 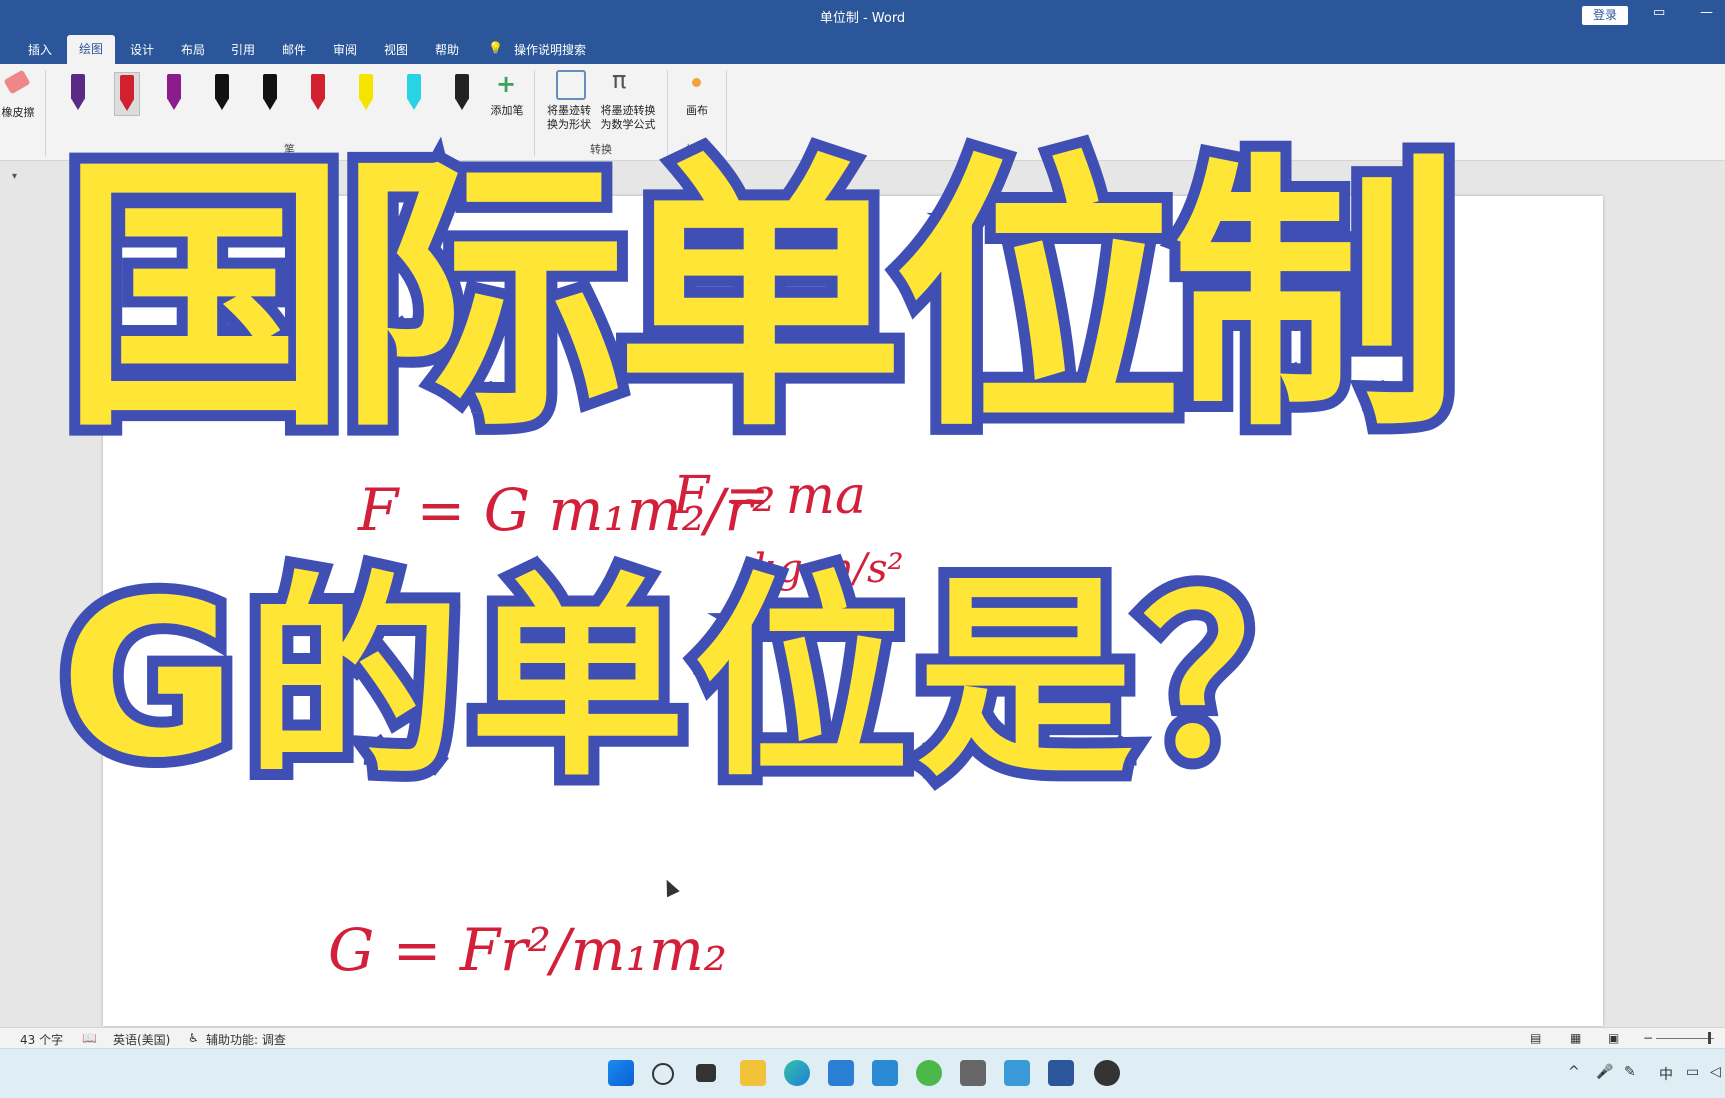 What do you see at coordinates (862, 1037) in the screenshot?
I see `status-bar: 43 个字 📖 英语(美国) ♿ 辅助功能: 调查 ▤ ▦ ▣ −` at bounding box center [862, 1037].